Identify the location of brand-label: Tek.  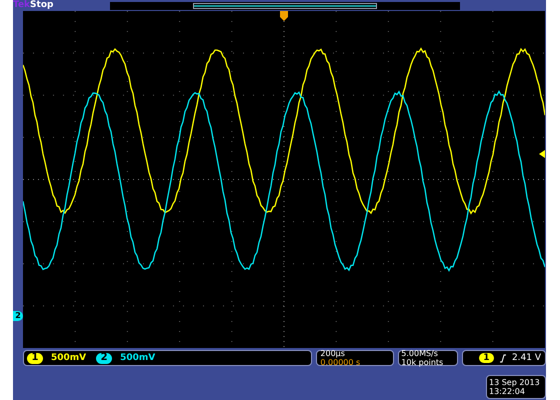
(21, 5).